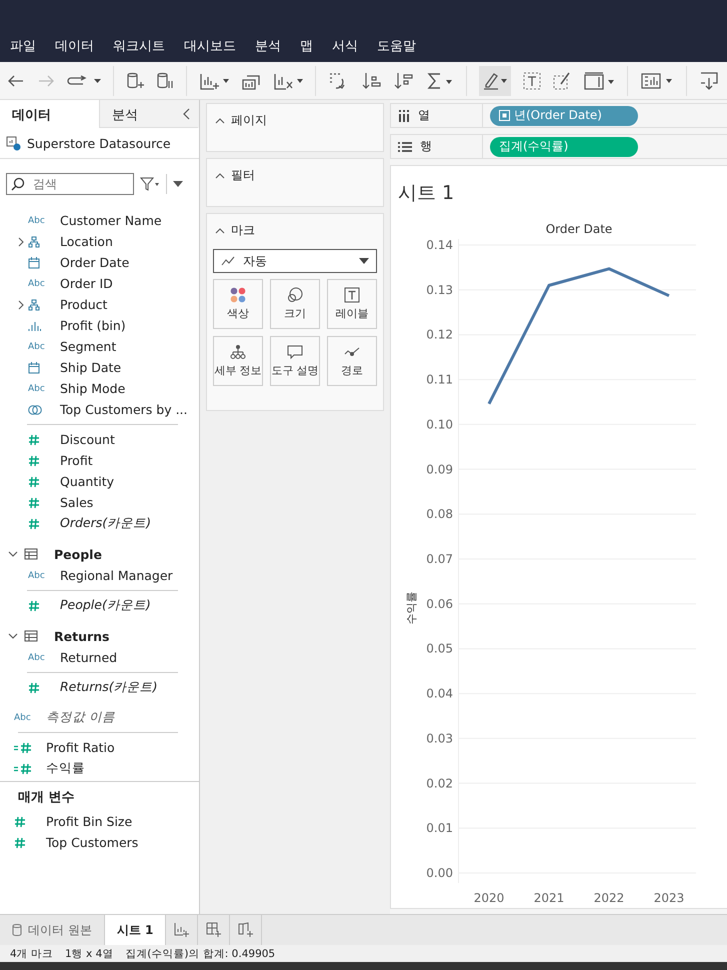 This screenshot has height=970, width=727. Describe the element at coordinates (295, 361) in the screenshot. I see `mark-property-button: 도구 설명` at that location.